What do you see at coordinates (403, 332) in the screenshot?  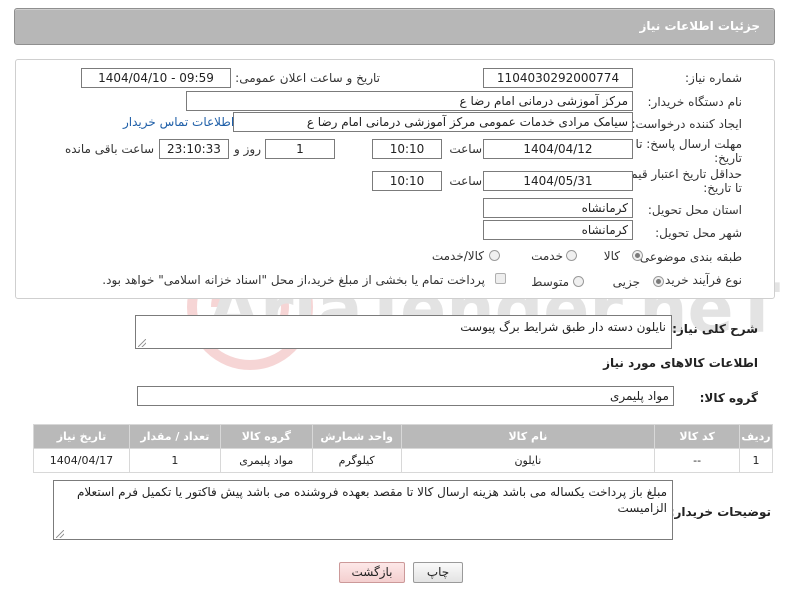 I see `description-textarea: نایلون دسته دار طبق شرایط برگ پیوست` at bounding box center [403, 332].